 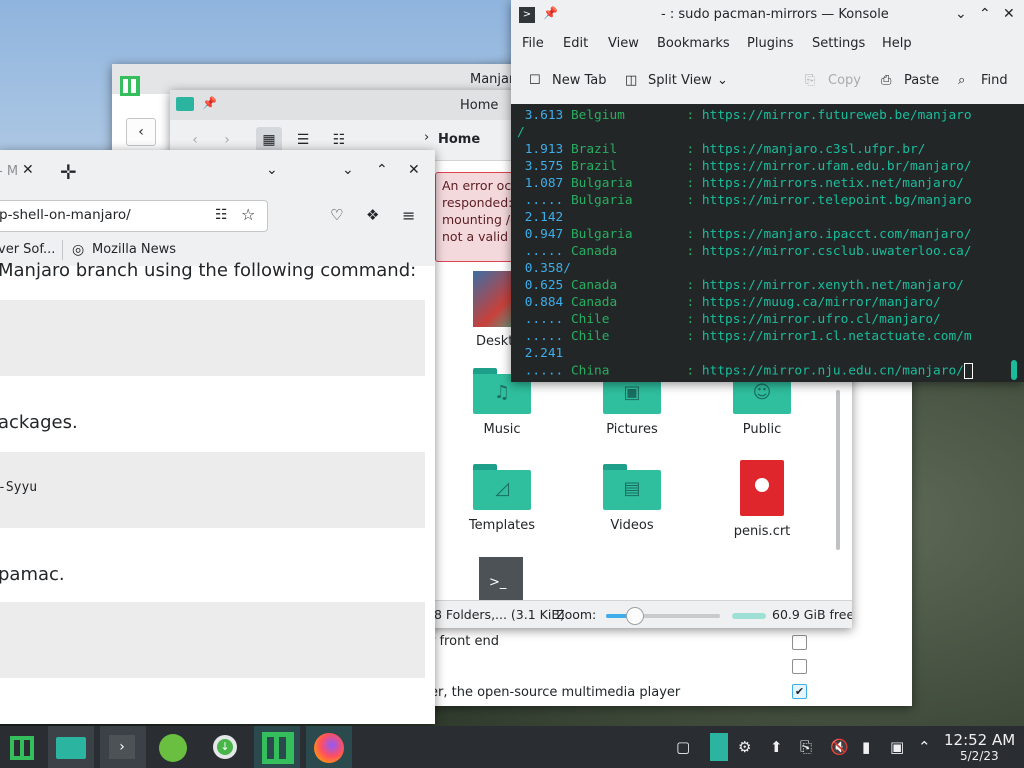 What do you see at coordinates (408, 215) in the screenshot?
I see `hamburger-menu-icon: ≡` at bounding box center [408, 215].